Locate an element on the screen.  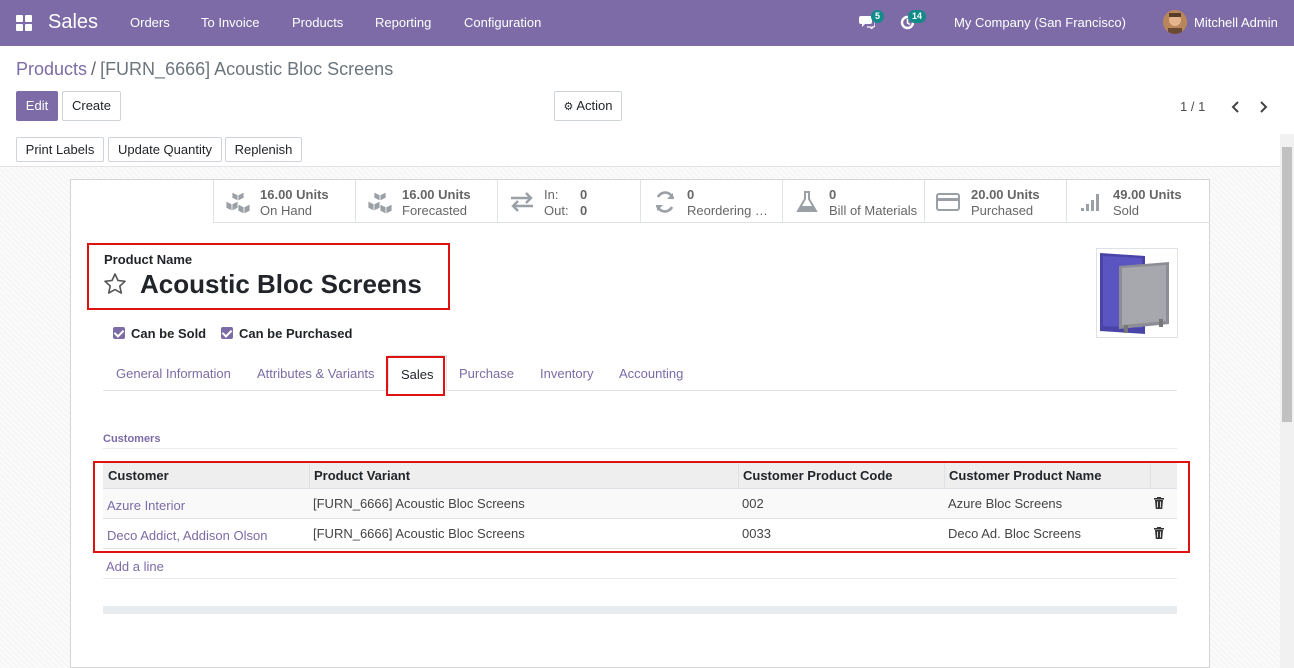
out-value: 0 is located at coordinates (584, 210).